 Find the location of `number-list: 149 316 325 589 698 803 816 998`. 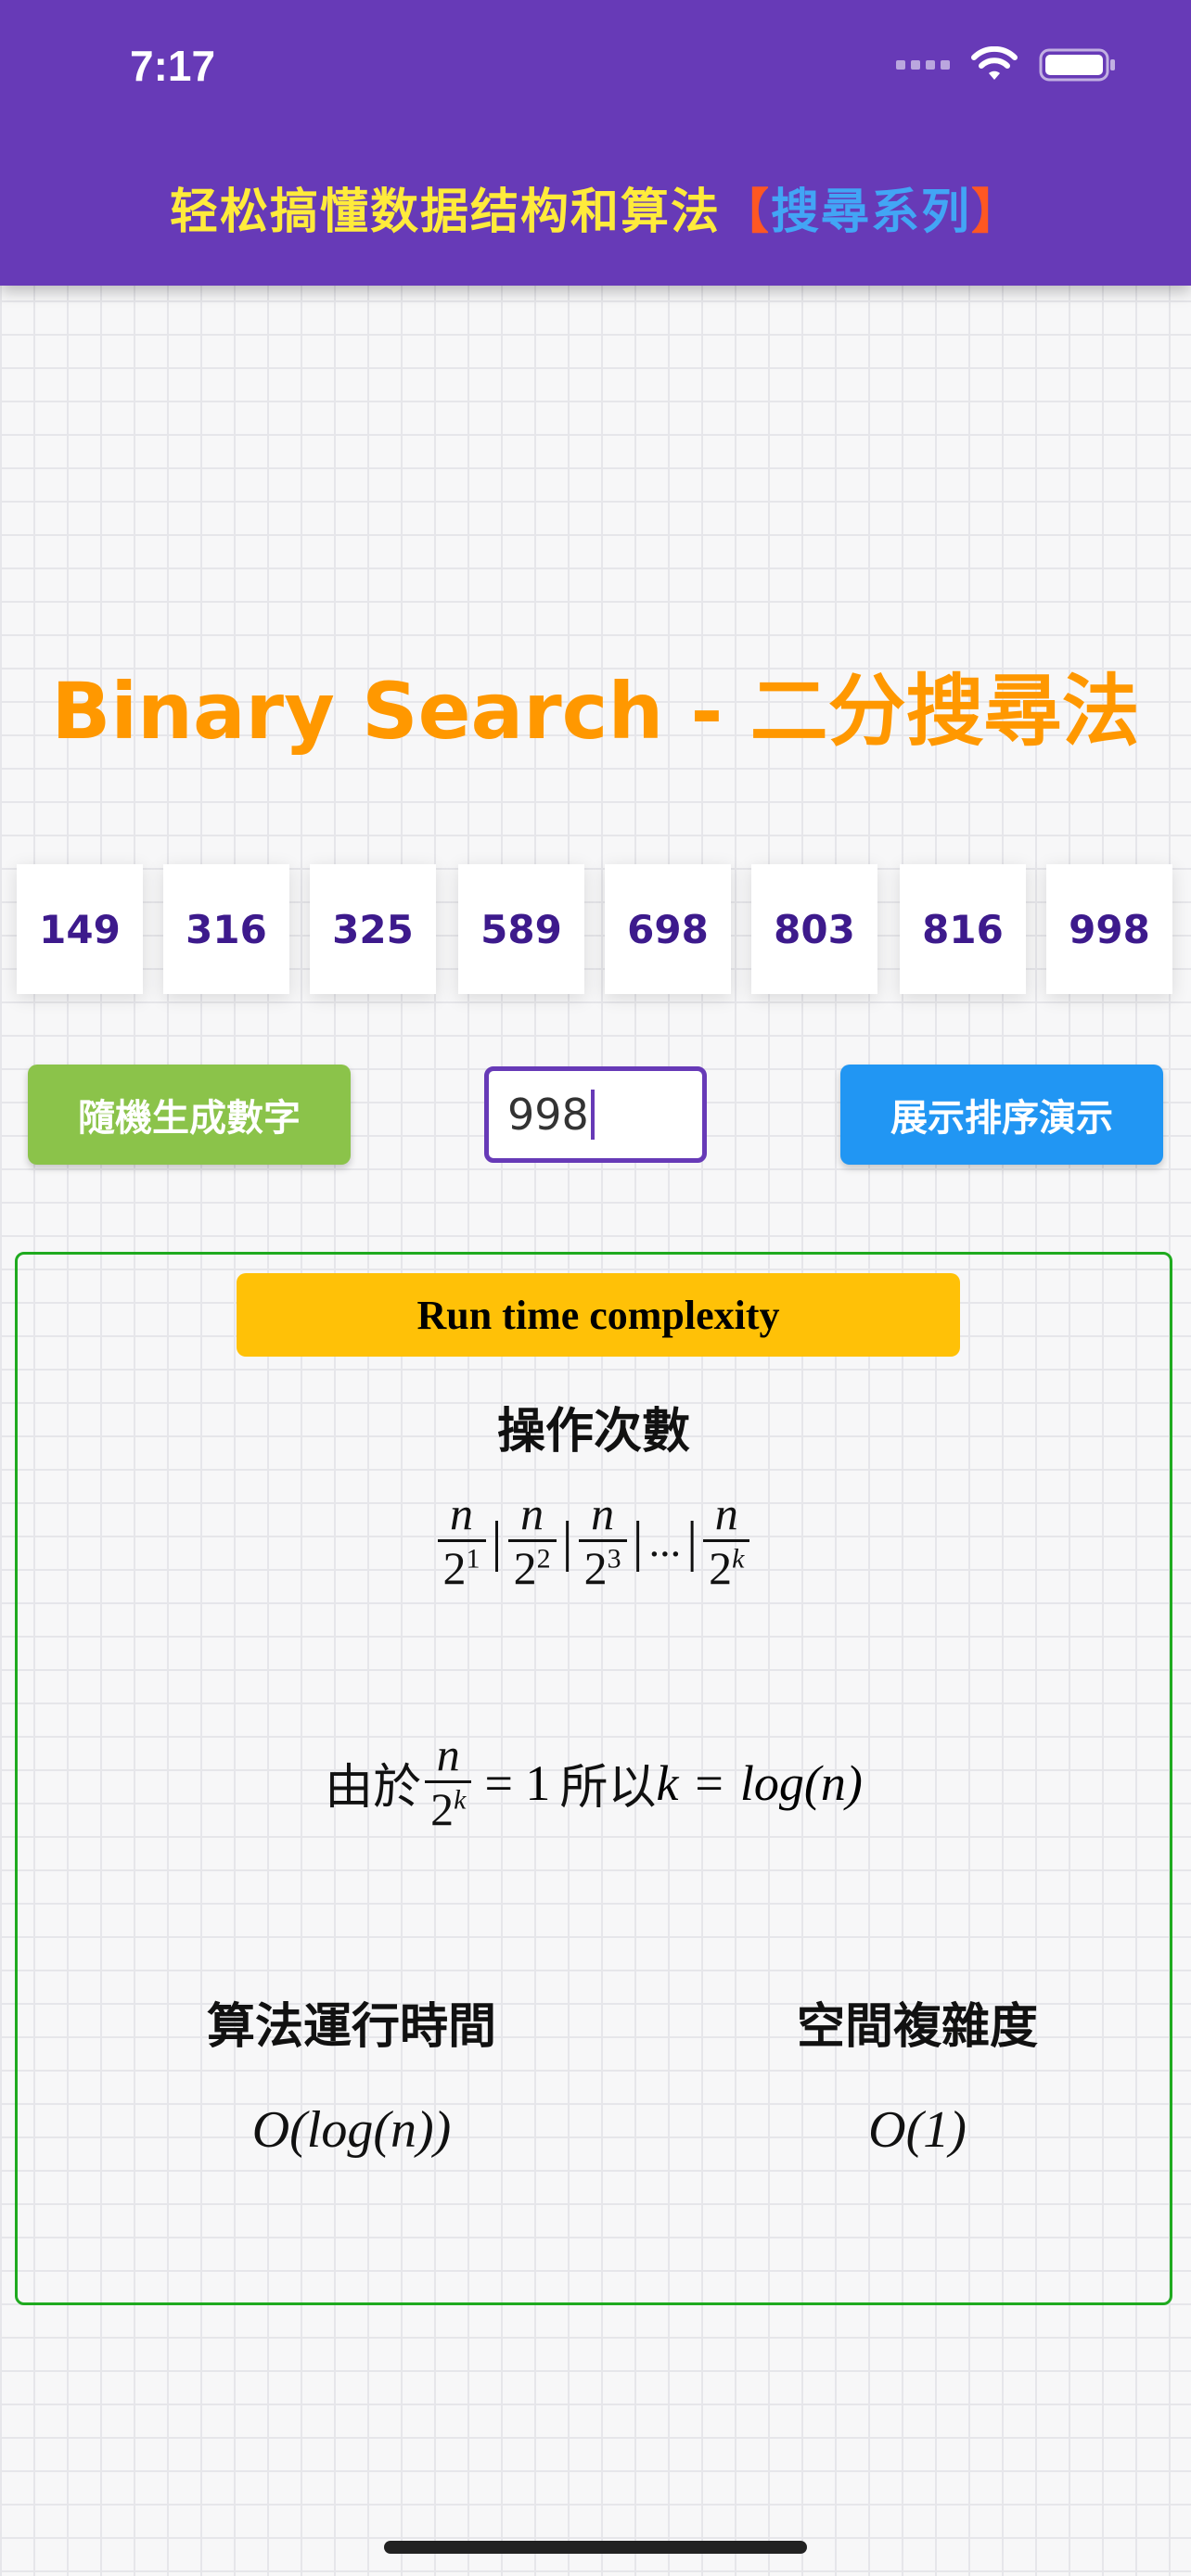

number-list: 149 316 325 589 698 803 816 998 is located at coordinates (595, 929).